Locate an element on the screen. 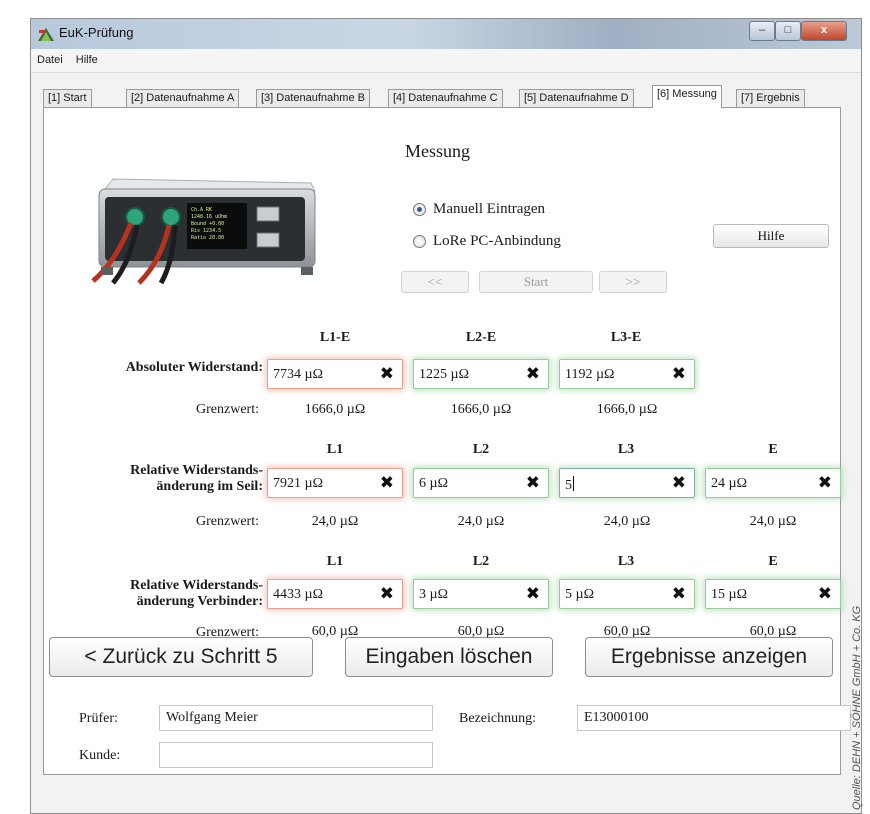  bezeichnung-label: Bezeichnung: is located at coordinates (497, 718).